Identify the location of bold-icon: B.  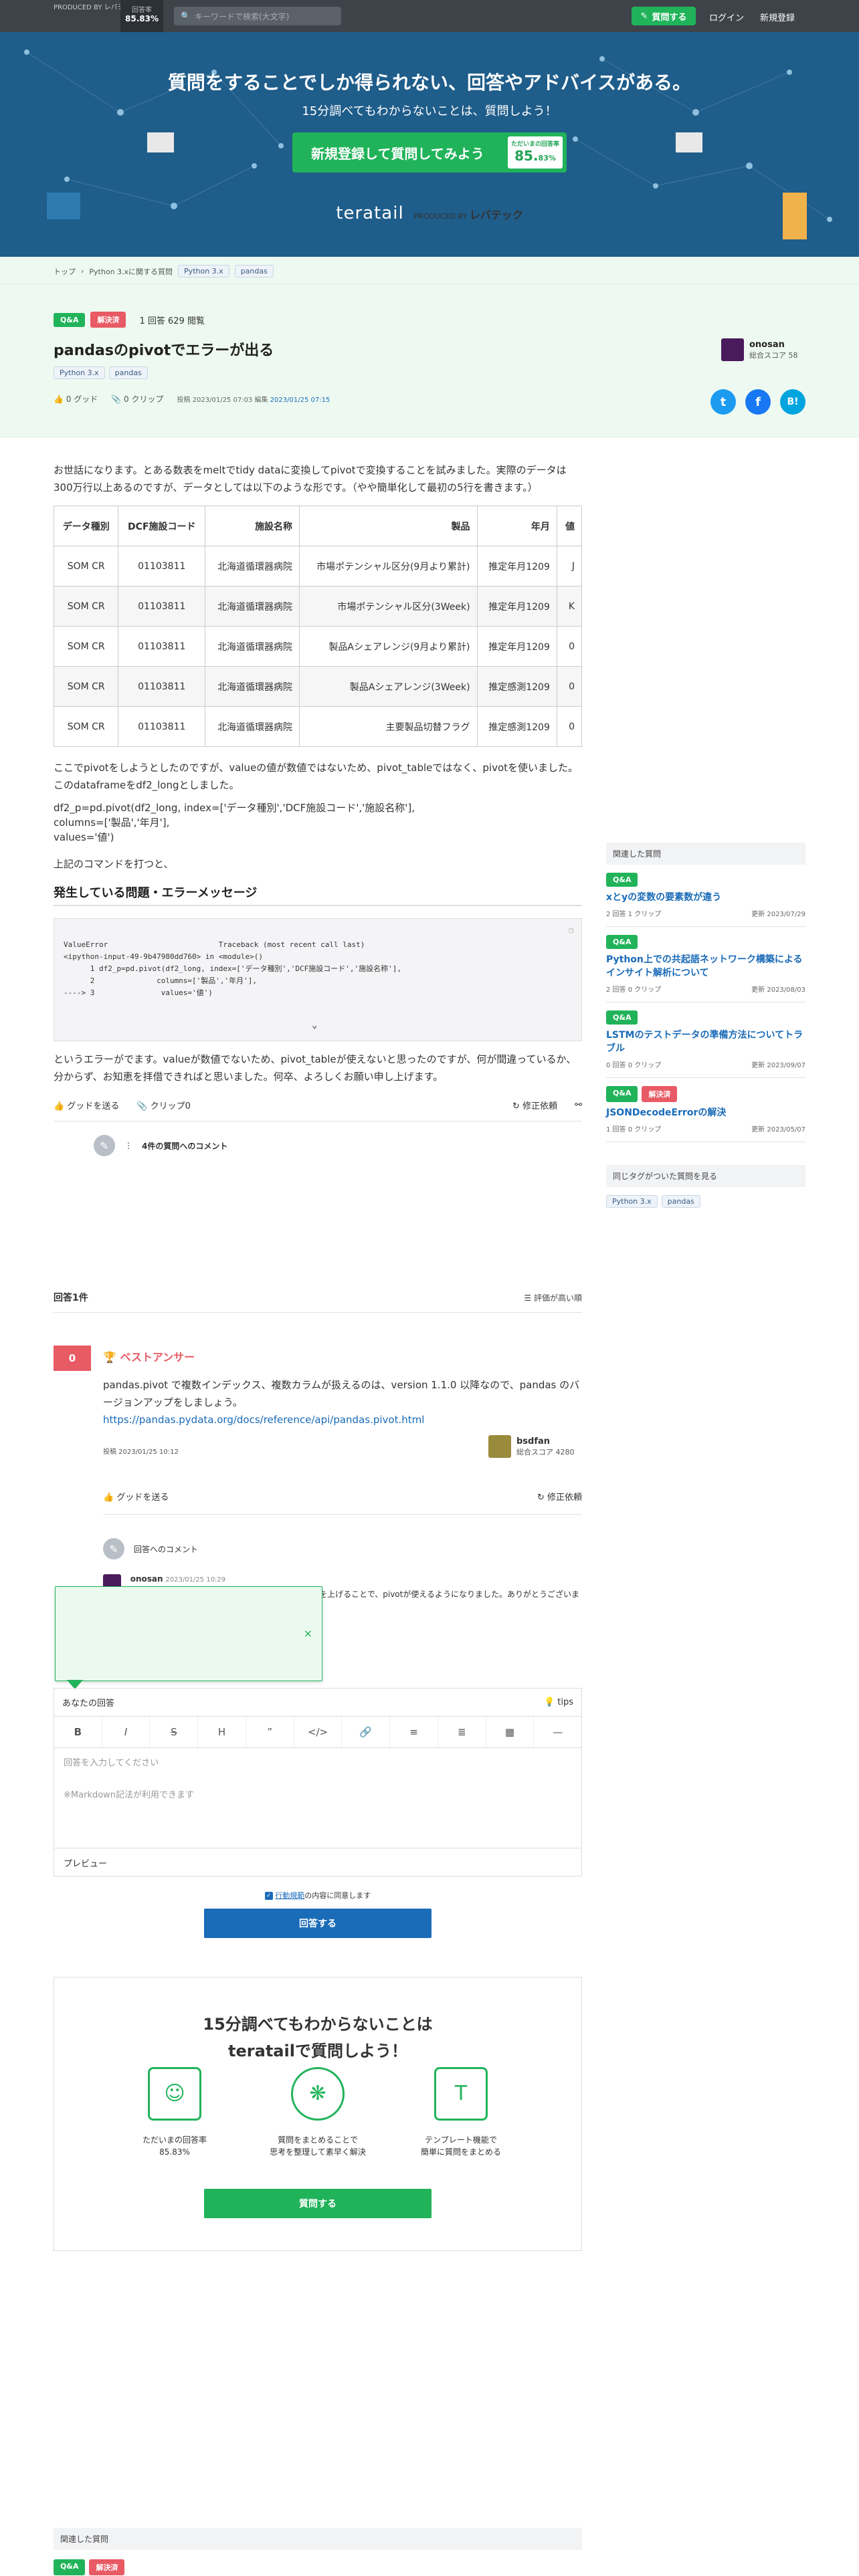
(78, 1732).